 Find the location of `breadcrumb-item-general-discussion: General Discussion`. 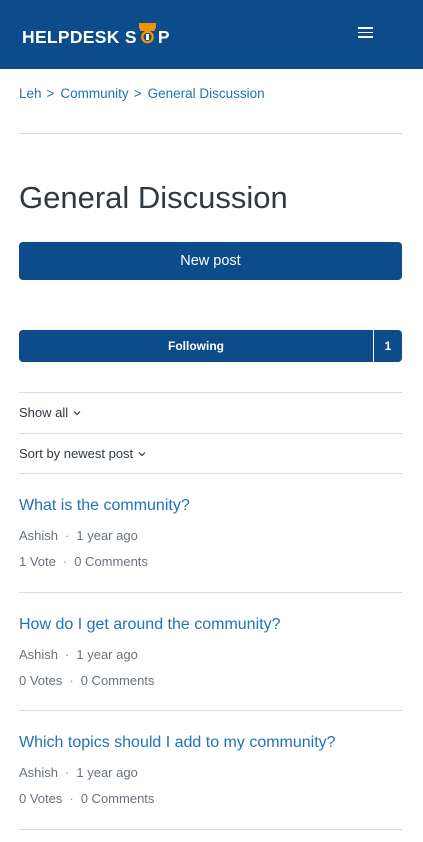

breadcrumb-item-general-discussion: General Discussion is located at coordinates (206, 93).